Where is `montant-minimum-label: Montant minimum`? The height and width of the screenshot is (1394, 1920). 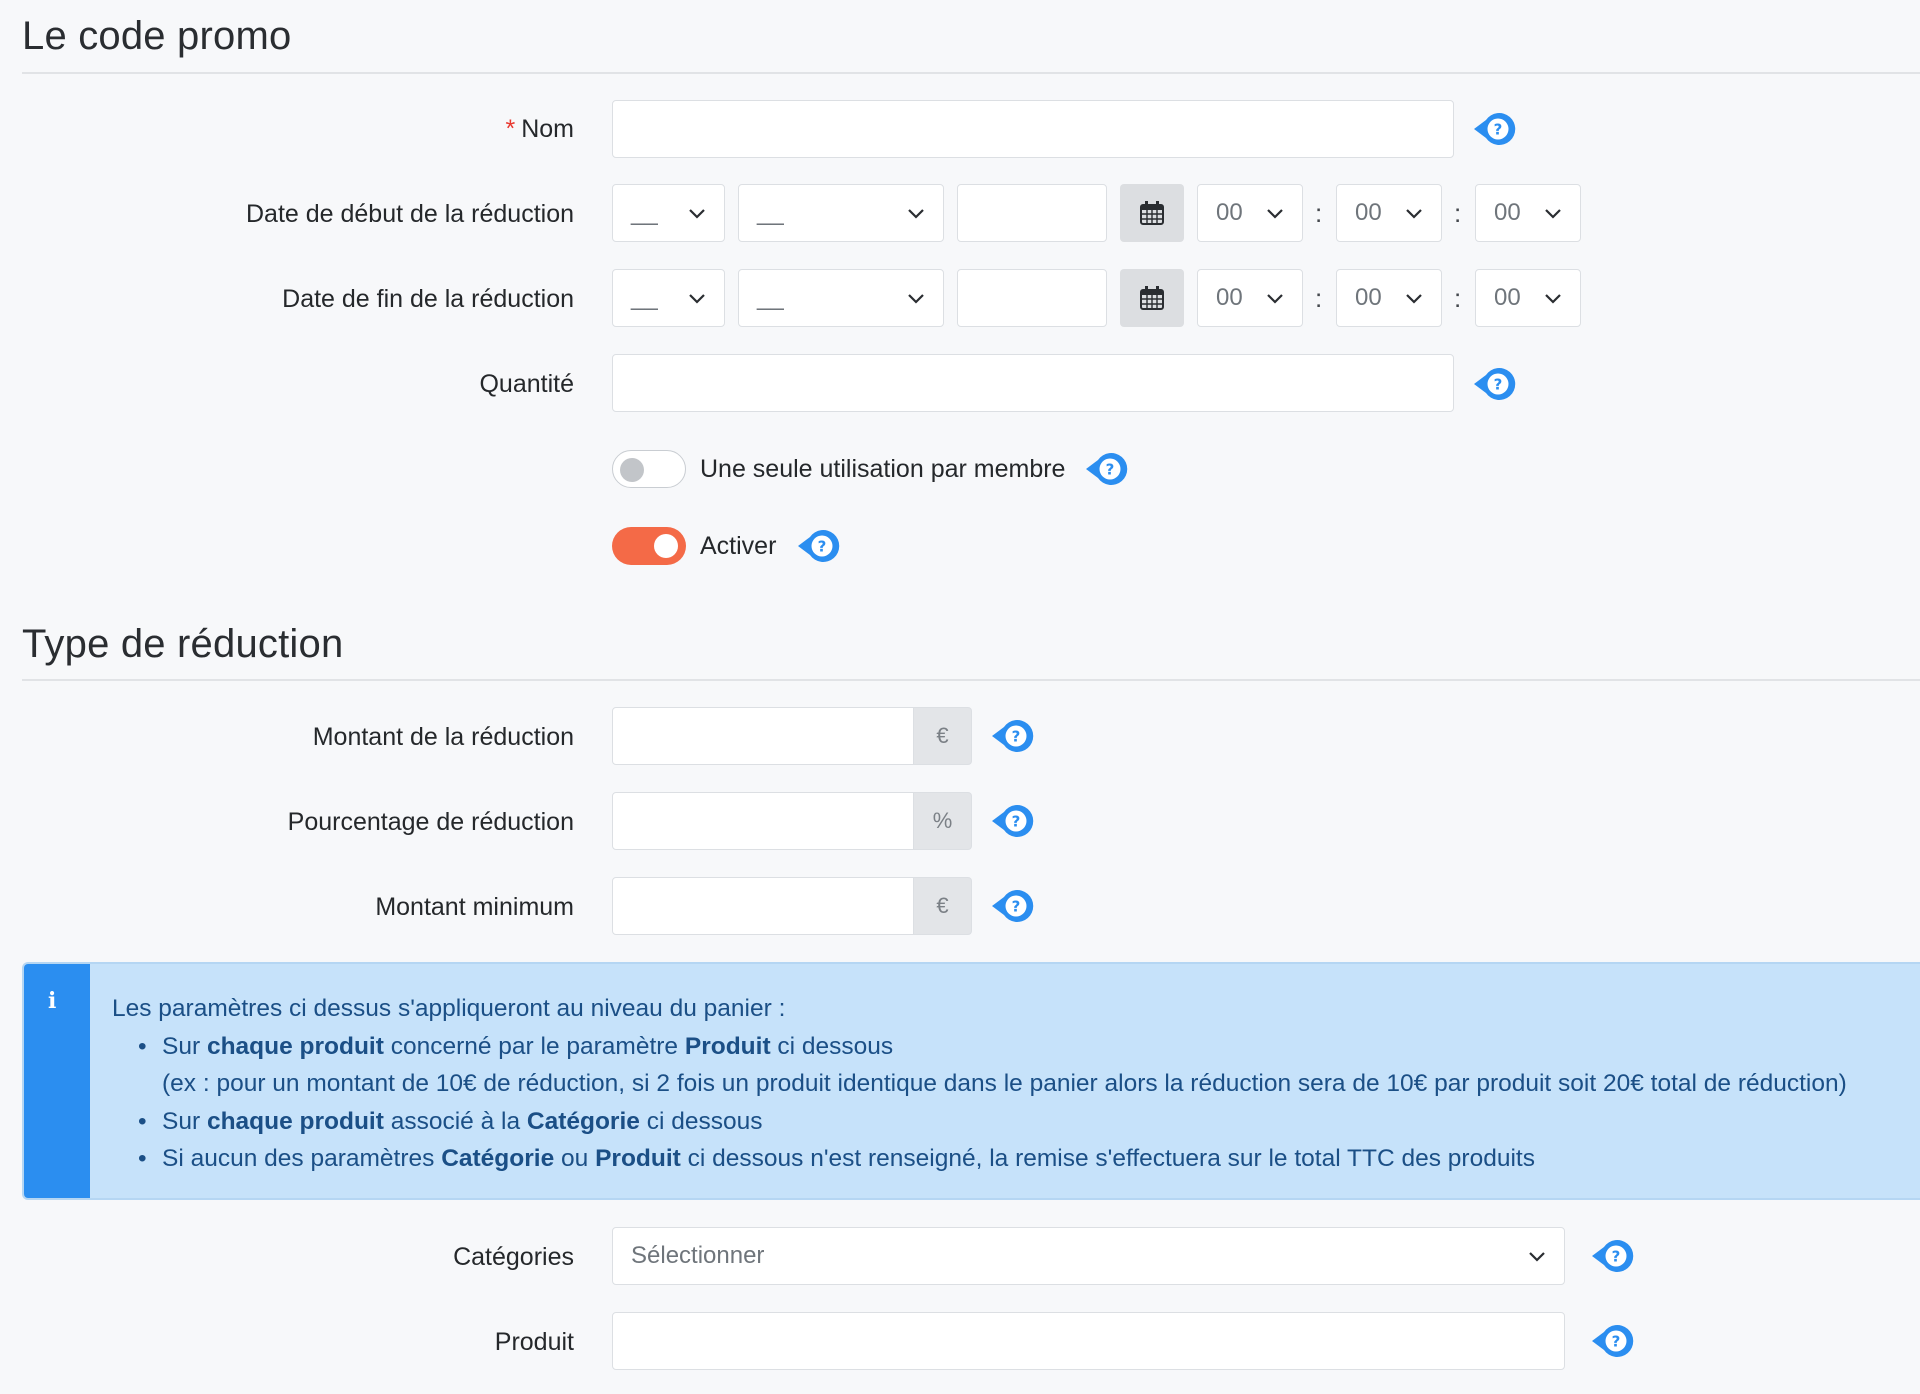 montant-minimum-label: Montant minimum is located at coordinates (474, 907).